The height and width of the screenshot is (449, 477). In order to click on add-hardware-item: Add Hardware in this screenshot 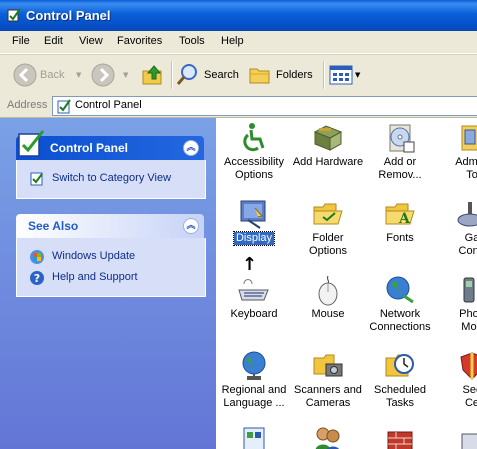, I will do `click(328, 145)`.